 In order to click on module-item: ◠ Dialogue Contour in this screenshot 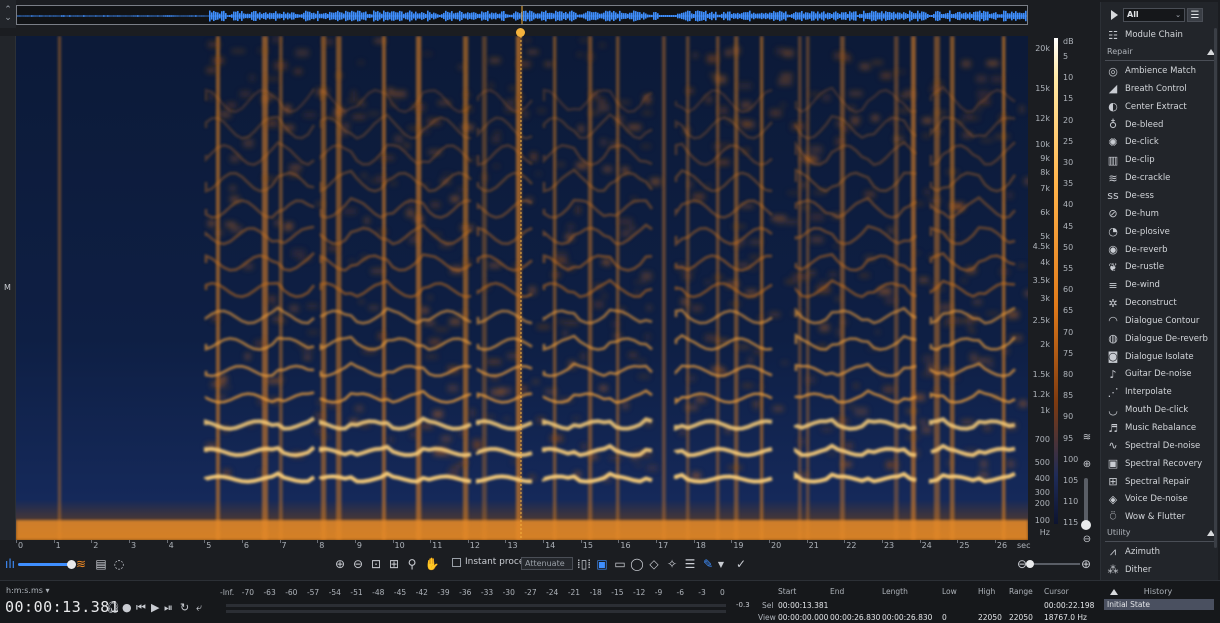, I will do `click(1160, 321)`.